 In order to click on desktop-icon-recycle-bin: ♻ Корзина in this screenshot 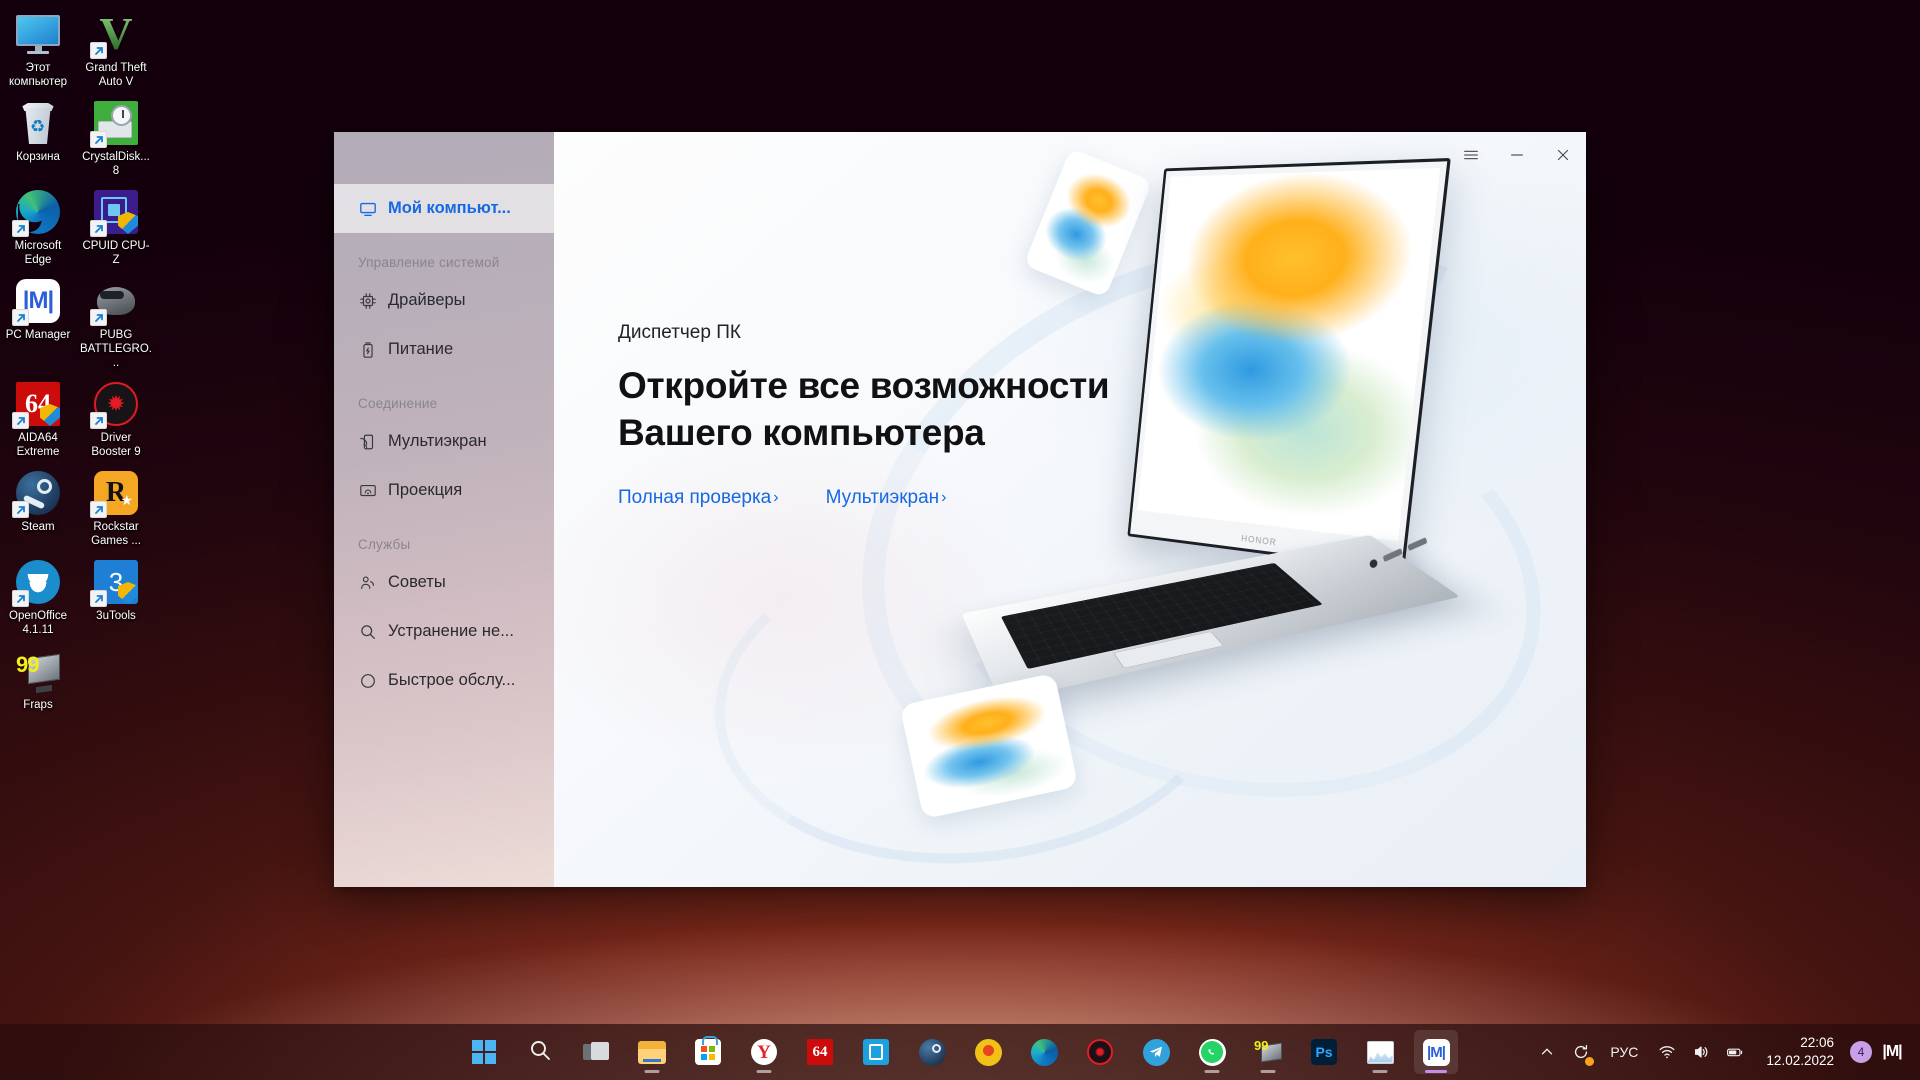, I will do `click(38, 137)`.